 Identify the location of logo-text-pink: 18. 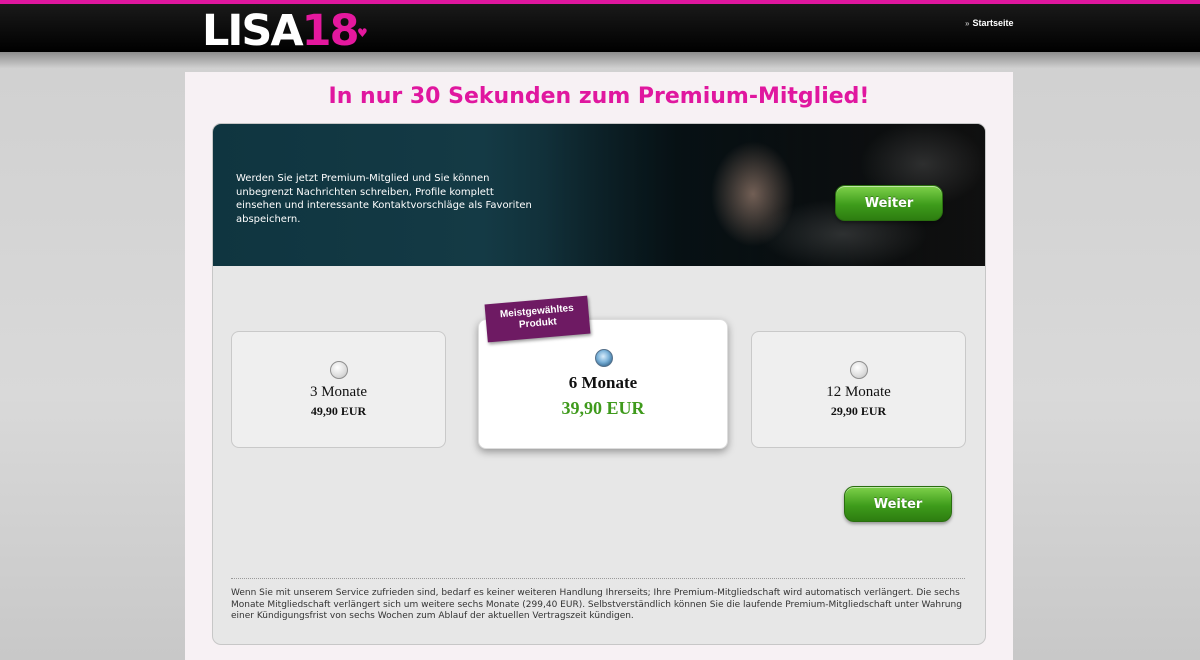
(330, 31).